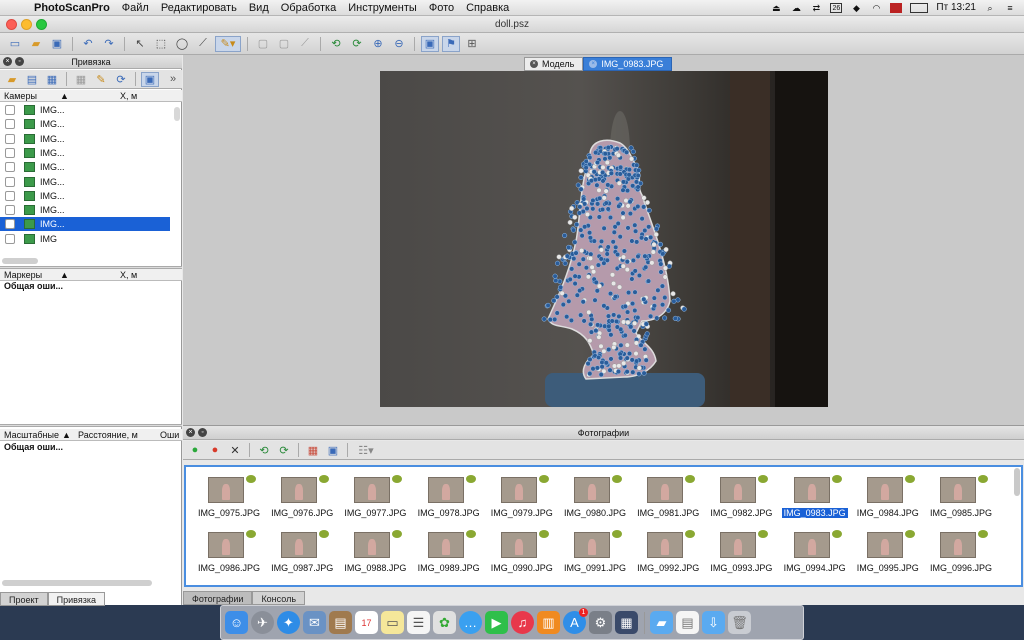 The width and height of the screenshot is (1024, 640). What do you see at coordinates (57, 44) in the screenshot?
I see `save-icon: ▣` at bounding box center [57, 44].